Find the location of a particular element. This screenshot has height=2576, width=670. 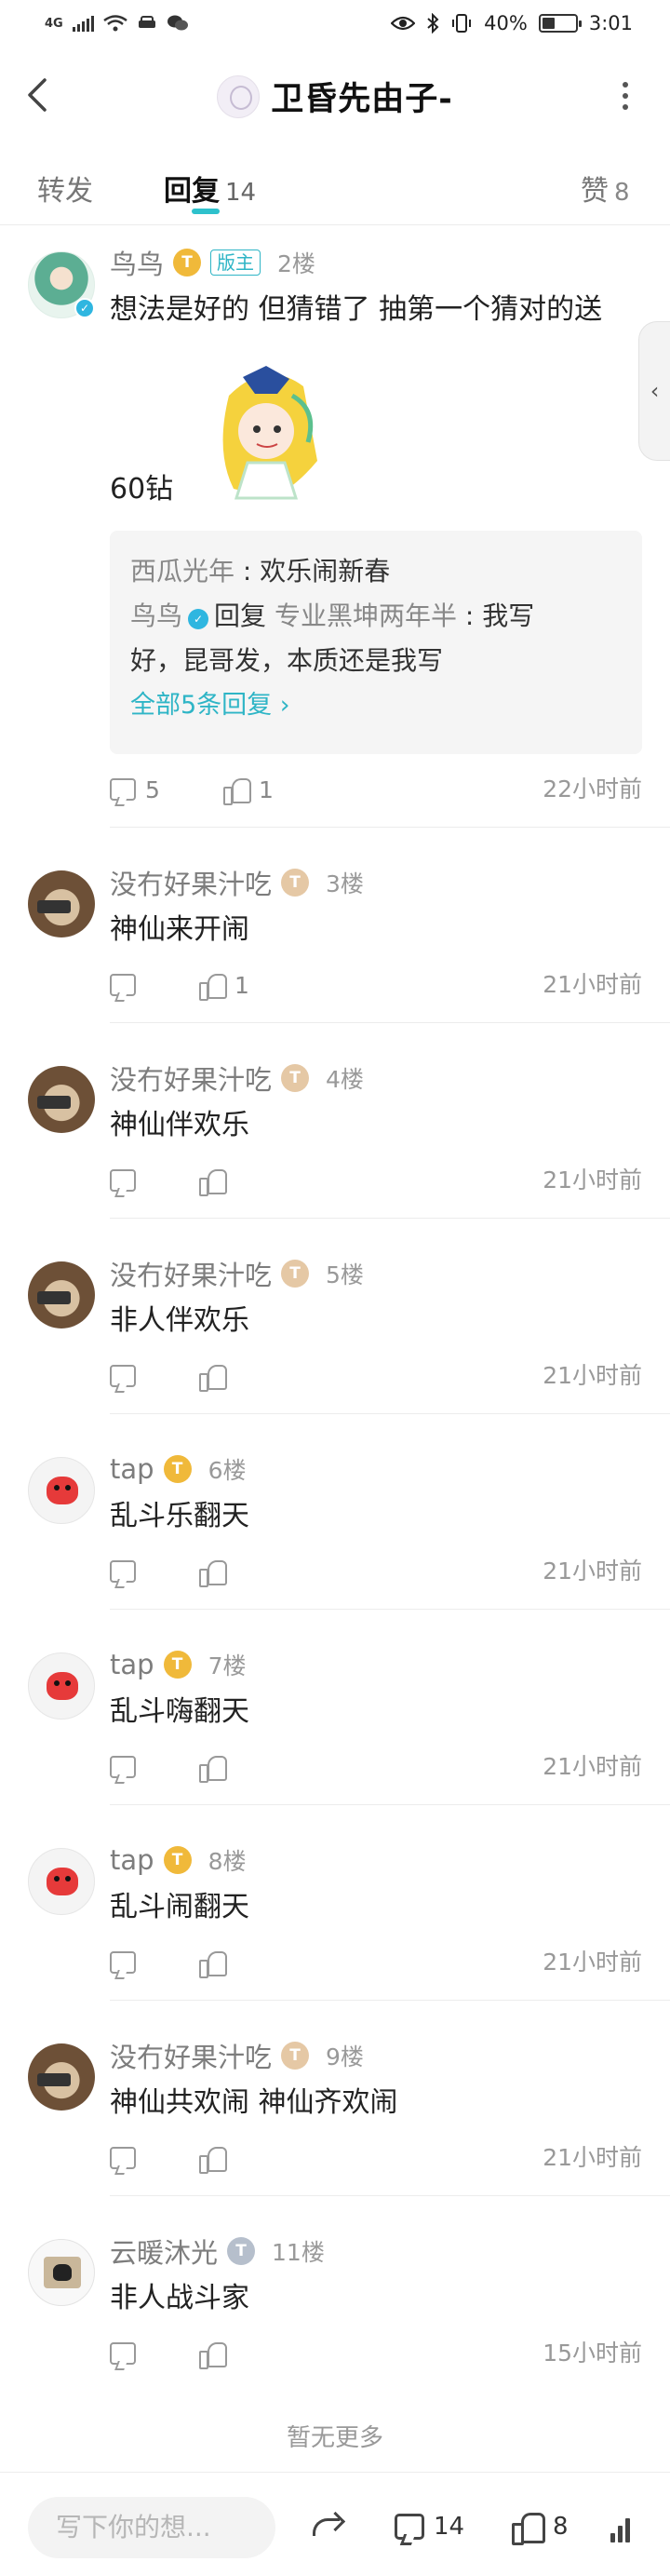

comment-text: 想法是好的 但猜错了 抽第一个猜对的送 is located at coordinates (356, 309).